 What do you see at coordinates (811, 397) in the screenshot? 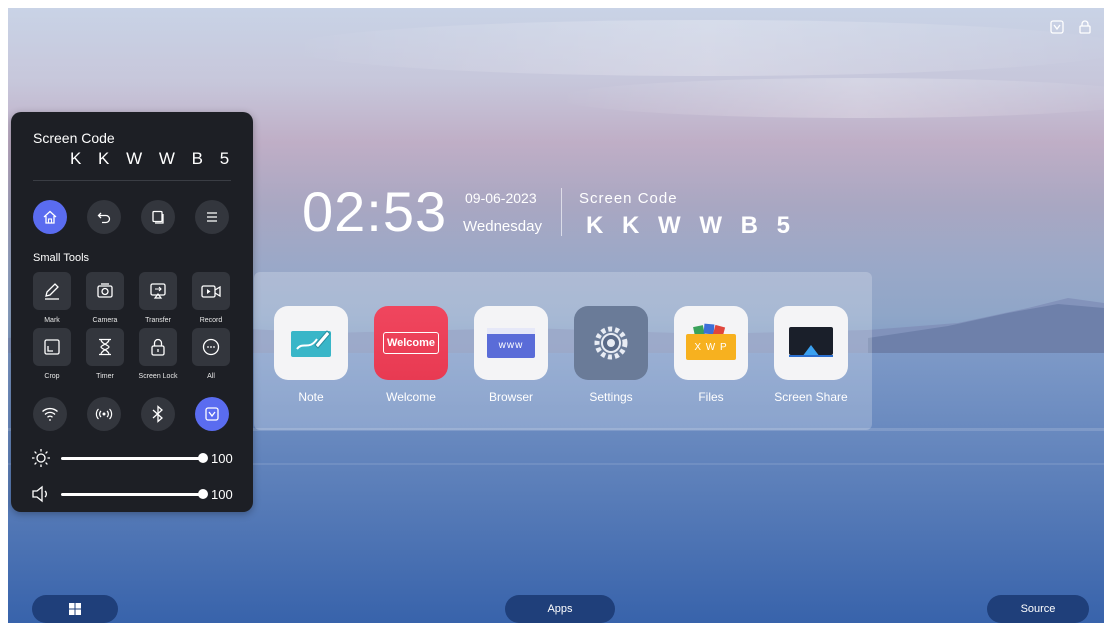
I see `app-label-screen-share: Screen Share` at bounding box center [811, 397].